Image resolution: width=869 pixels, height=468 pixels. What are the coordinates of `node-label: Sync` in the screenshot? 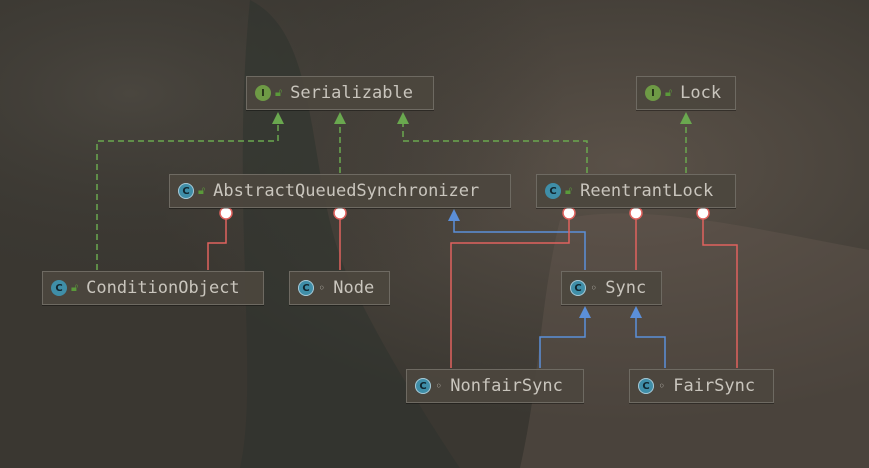 It's located at (626, 288).